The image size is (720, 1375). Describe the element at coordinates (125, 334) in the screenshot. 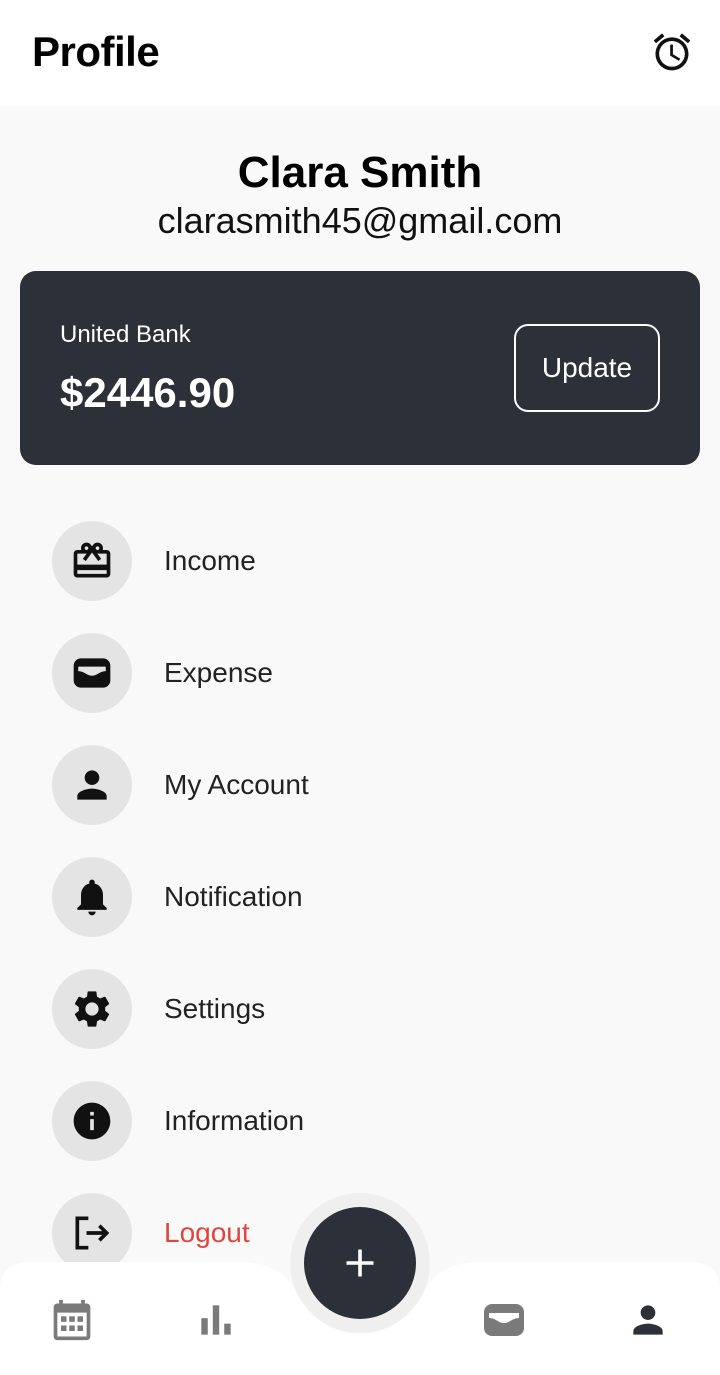

I see `bank-name: United Bank` at that location.